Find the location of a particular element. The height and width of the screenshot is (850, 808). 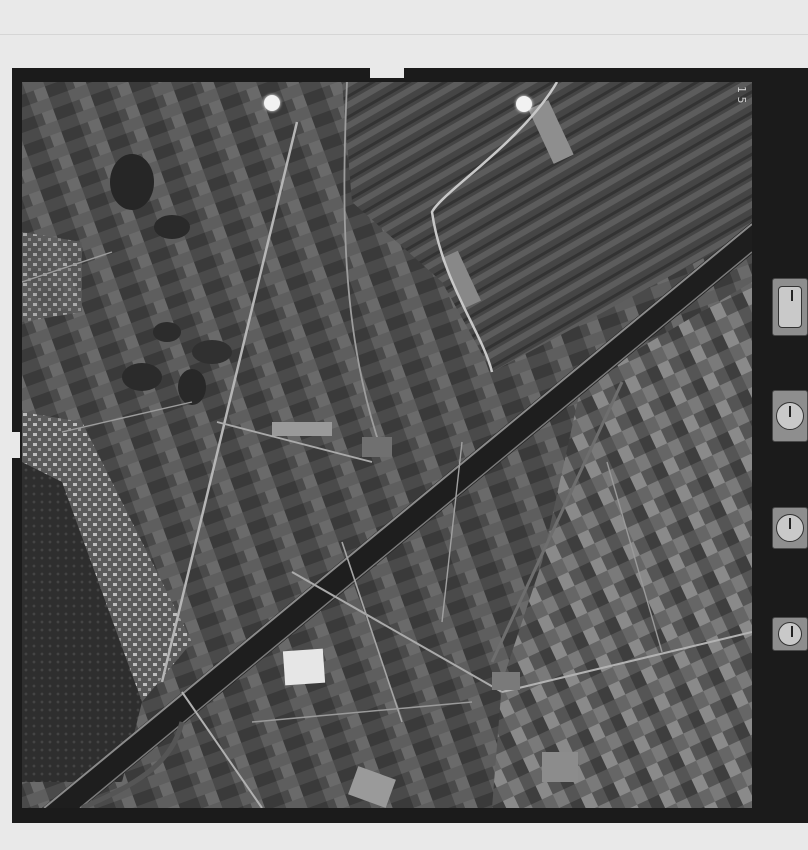

counter-dial is located at coordinates (790, 634).